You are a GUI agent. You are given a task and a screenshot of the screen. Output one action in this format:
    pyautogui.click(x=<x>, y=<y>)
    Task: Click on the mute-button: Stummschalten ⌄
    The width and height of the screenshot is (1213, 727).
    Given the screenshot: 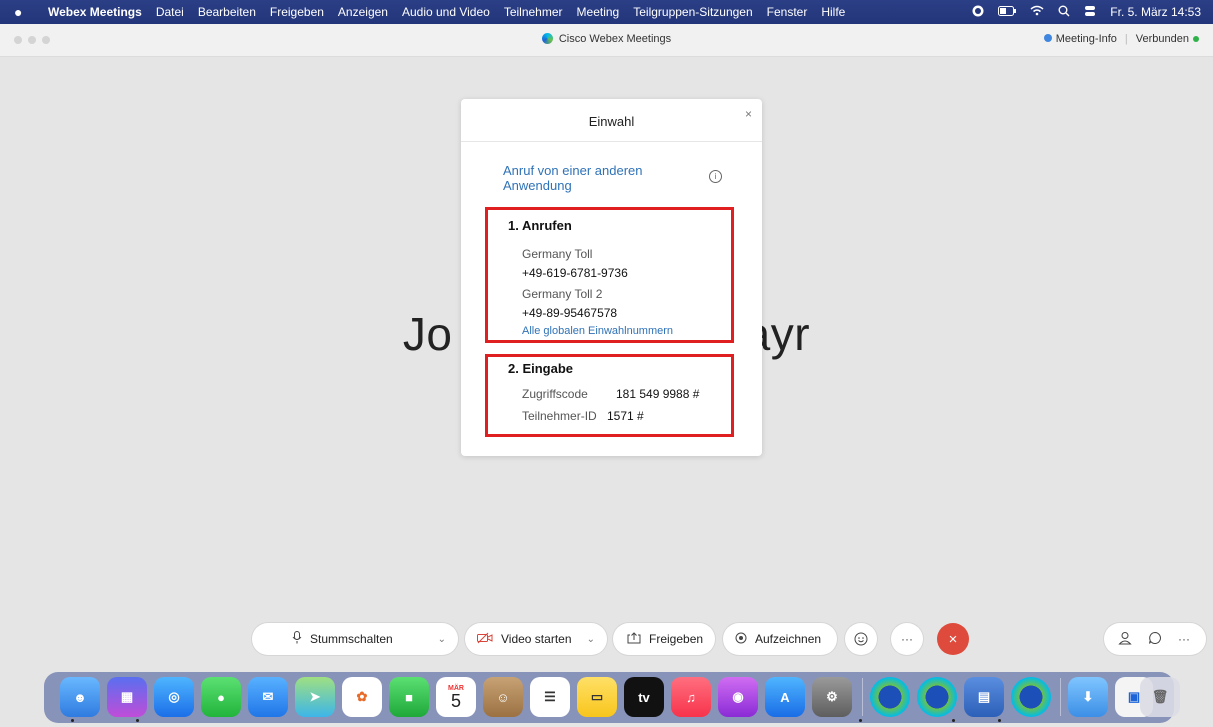 What is the action you would take?
    pyautogui.click(x=355, y=639)
    